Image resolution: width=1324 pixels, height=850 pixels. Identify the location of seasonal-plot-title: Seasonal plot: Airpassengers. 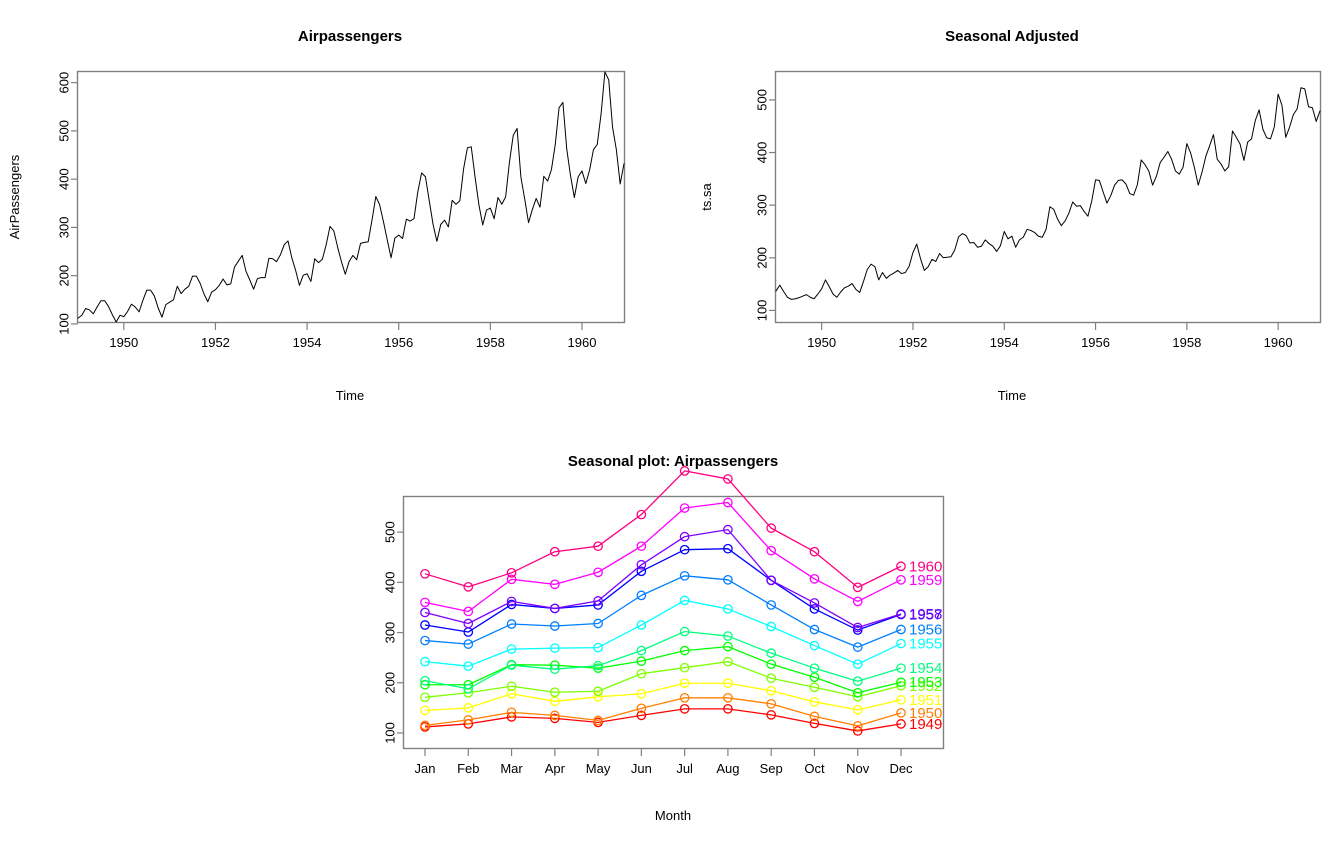
(673, 461).